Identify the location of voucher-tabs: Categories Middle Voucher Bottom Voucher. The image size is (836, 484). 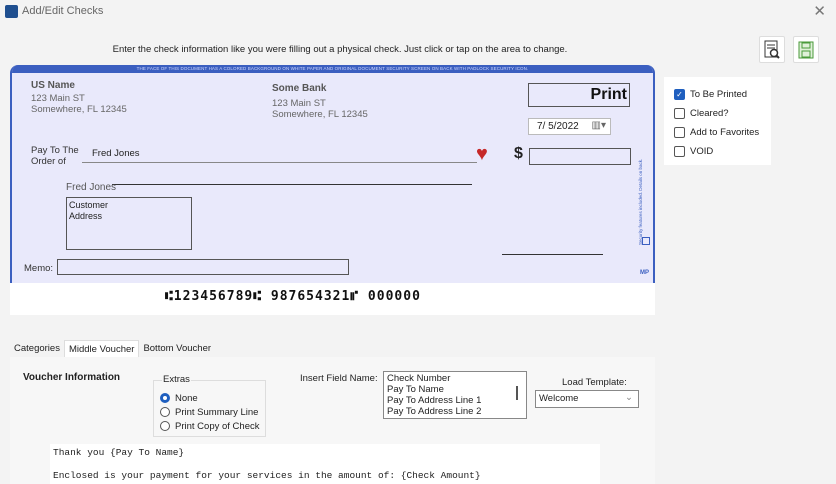
(112, 348).